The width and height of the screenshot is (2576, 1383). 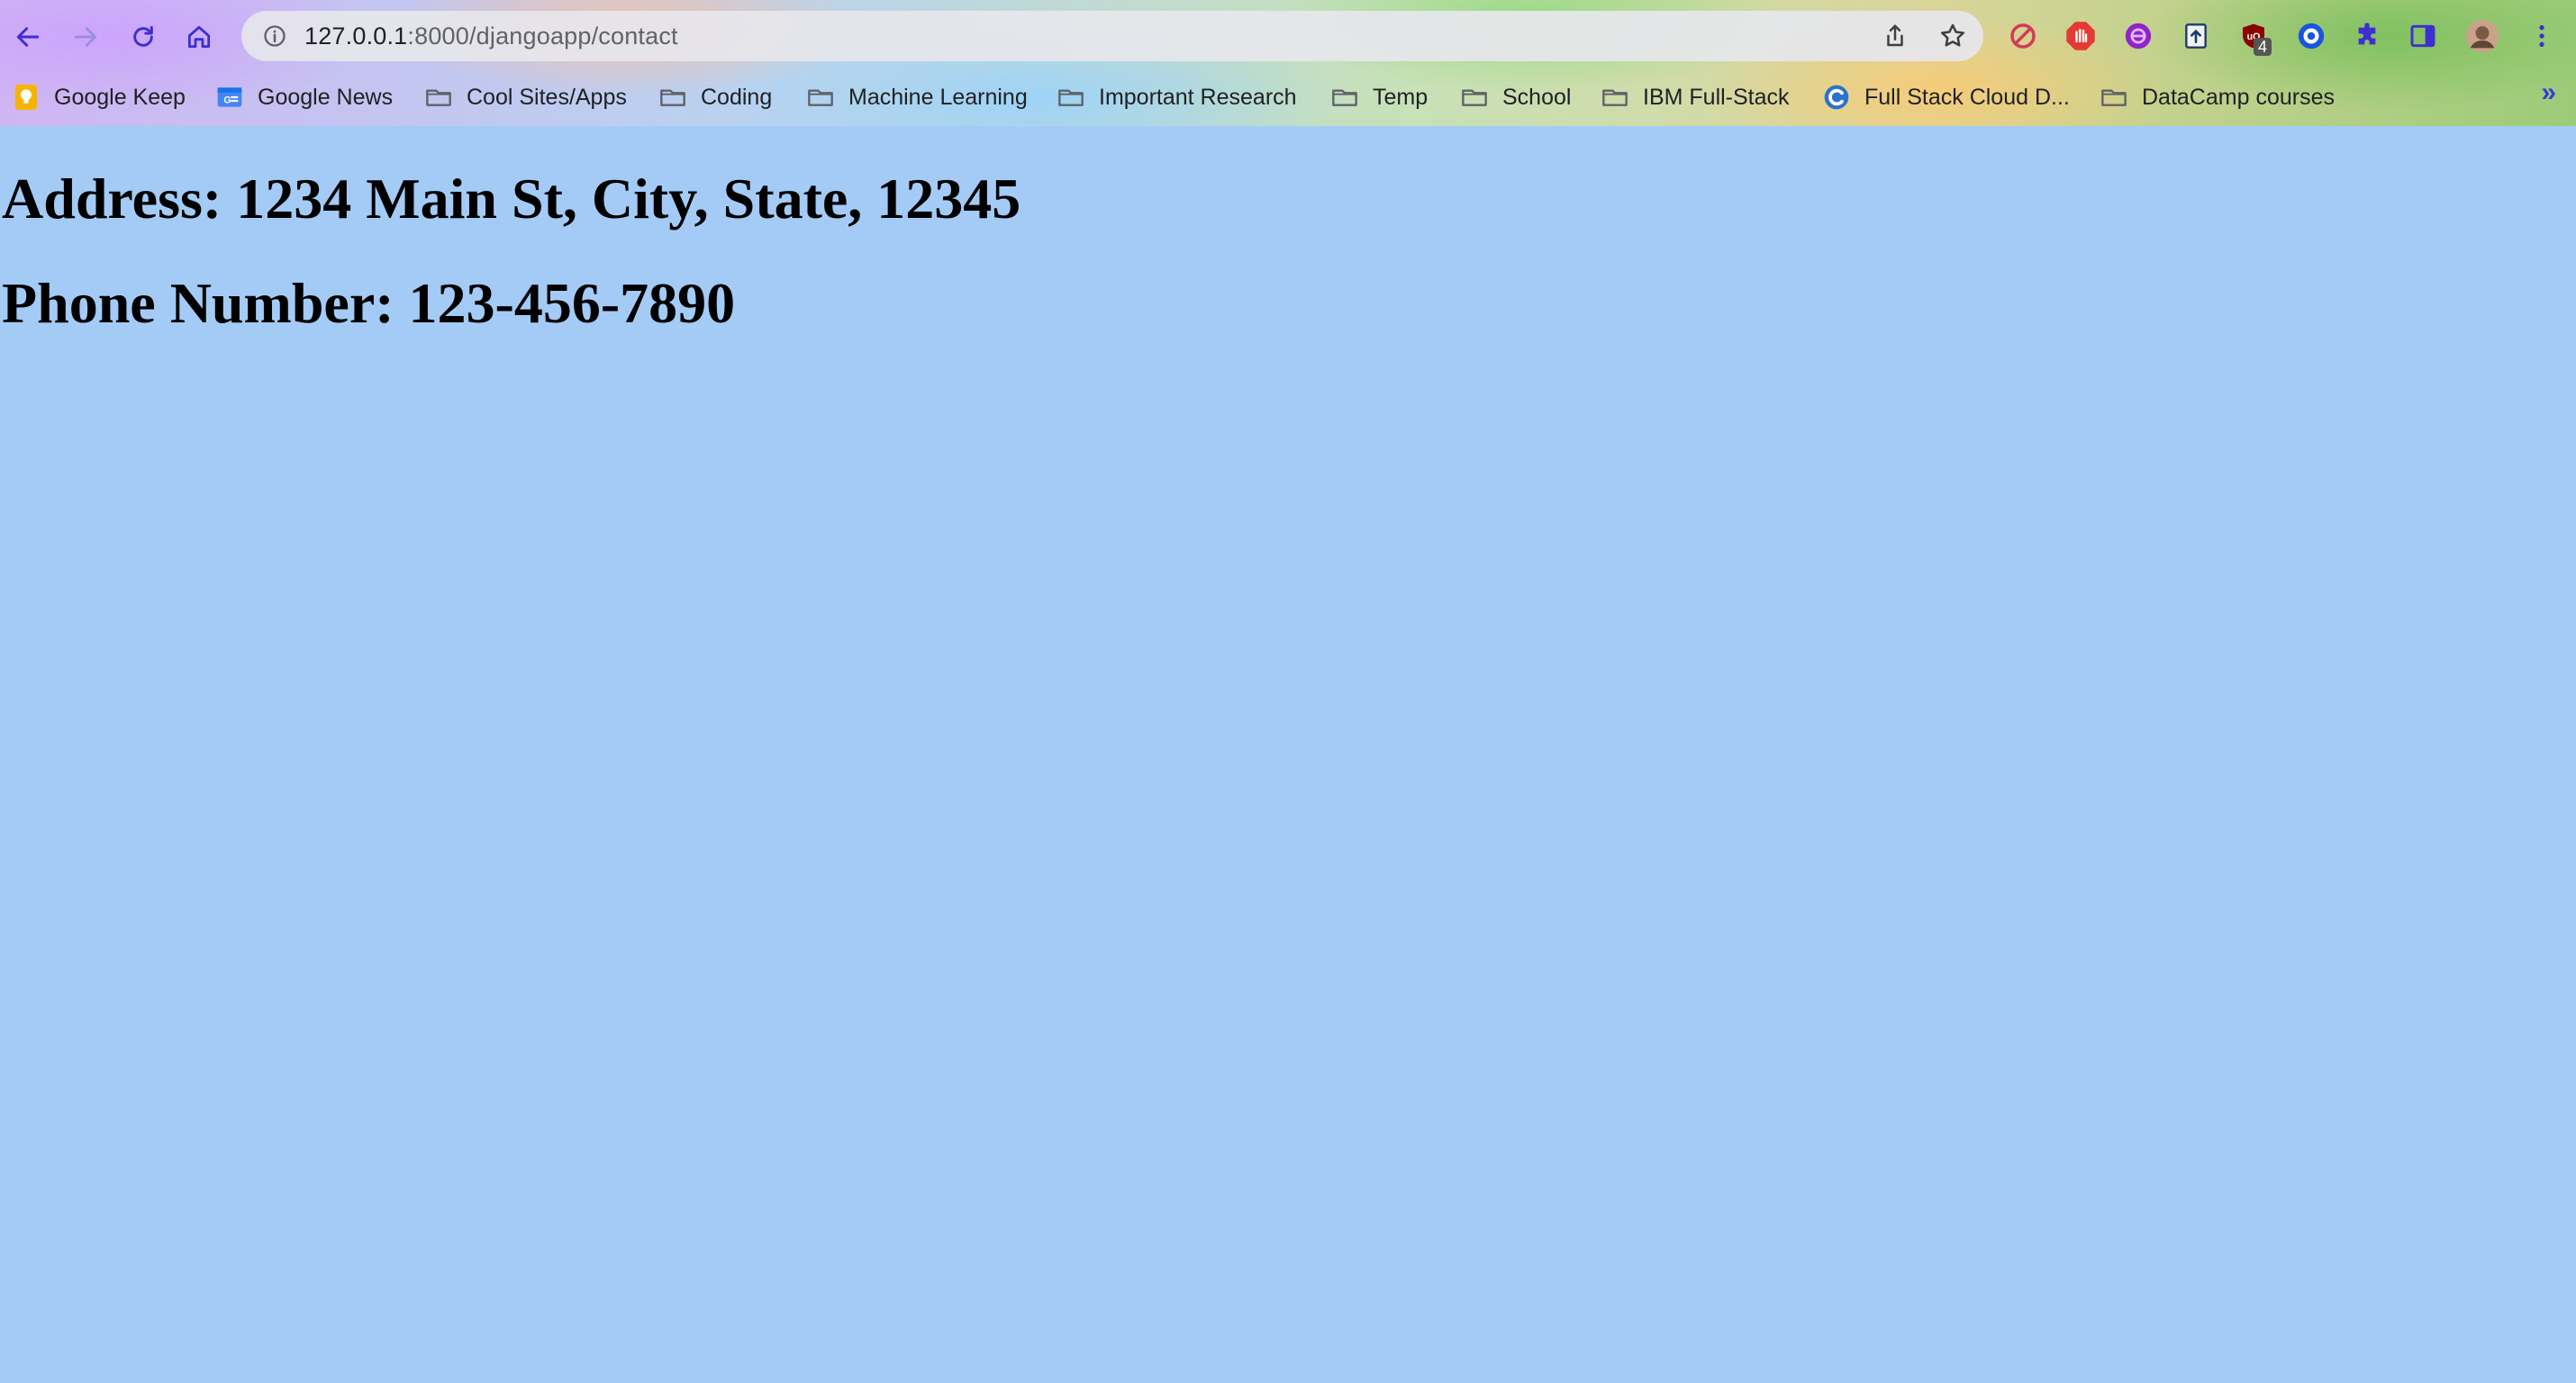 I want to click on menu-icon, so click(x=2542, y=36).